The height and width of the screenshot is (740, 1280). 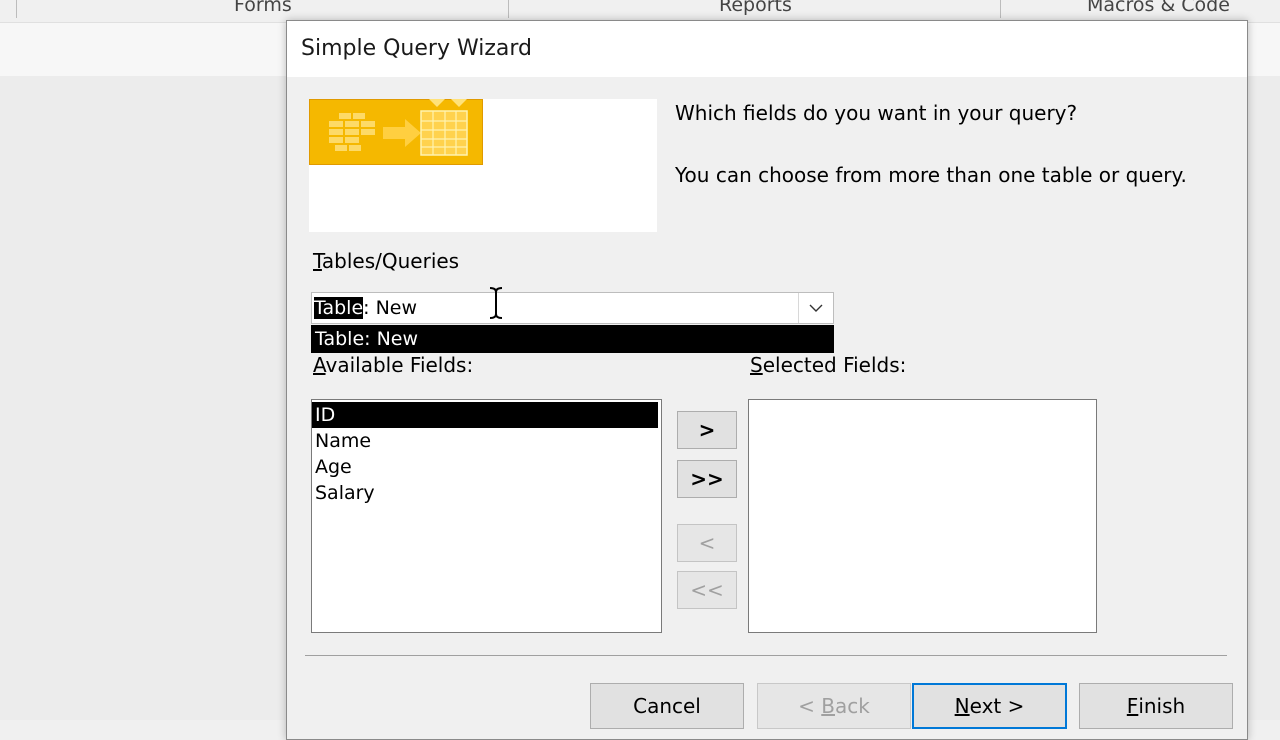 What do you see at coordinates (396, 132) in the screenshot?
I see `table-to-query-icon` at bounding box center [396, 132].